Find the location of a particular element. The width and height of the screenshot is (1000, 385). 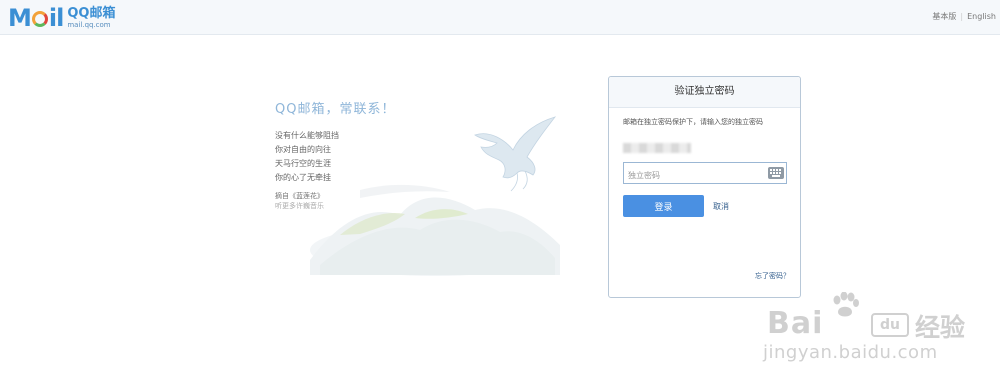

watermark-bai: Bai is located at coordinates (795, 323).